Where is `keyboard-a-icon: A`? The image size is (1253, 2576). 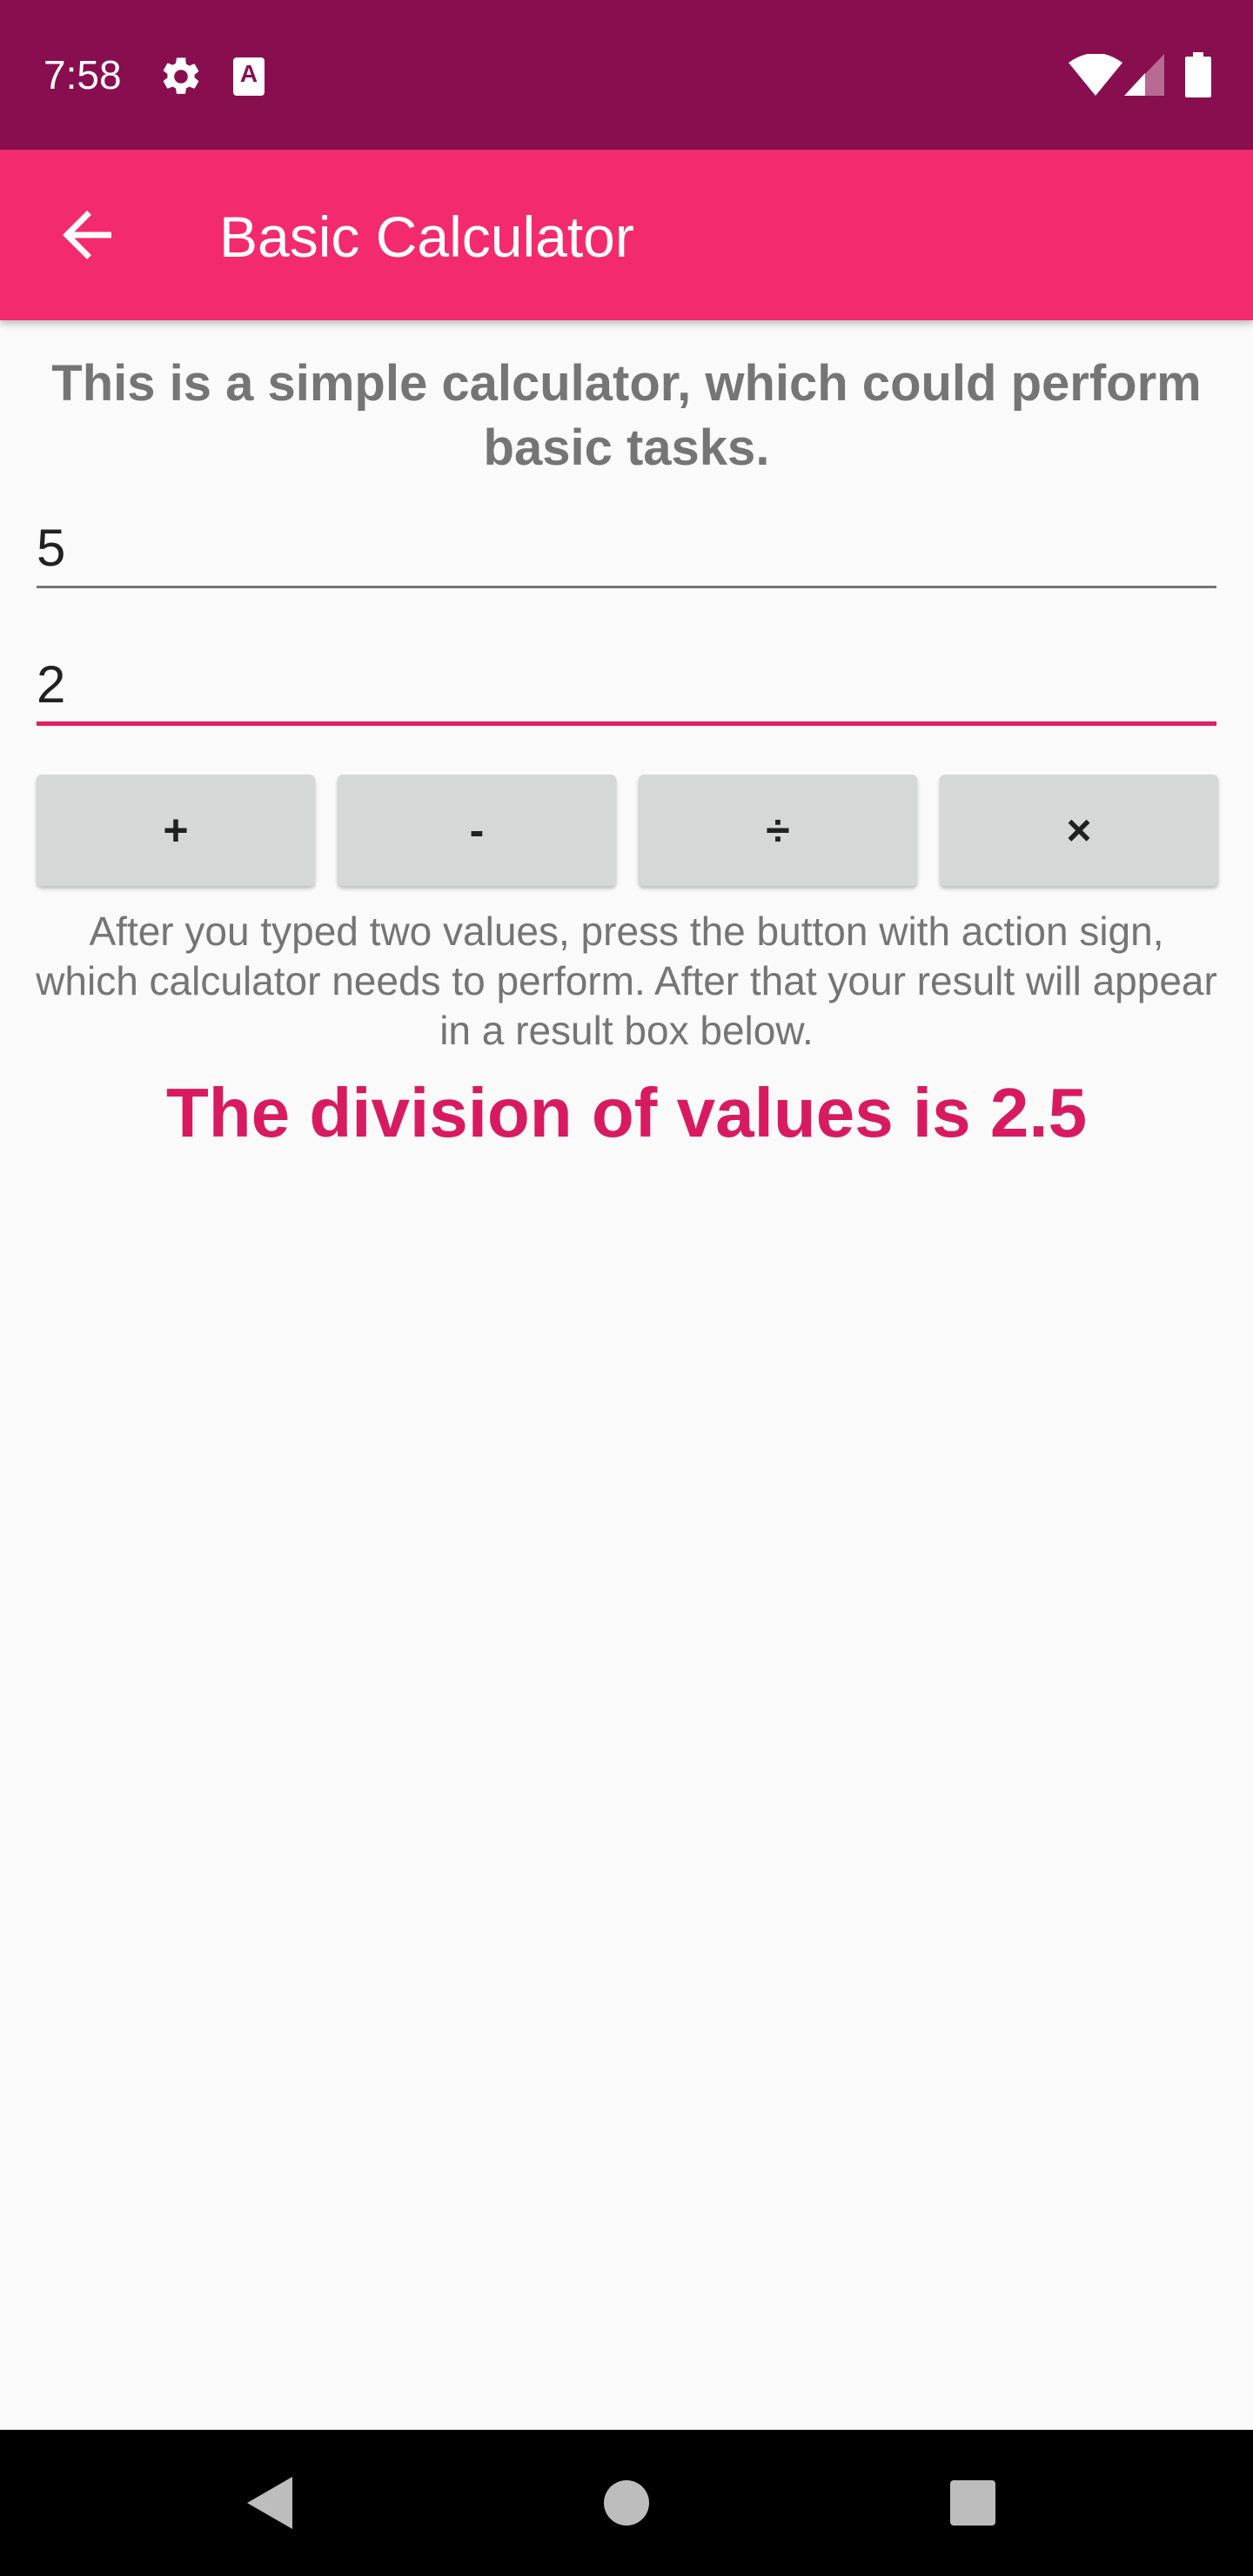
keyboard-a-icon: A is located at coordinates (249, 77).